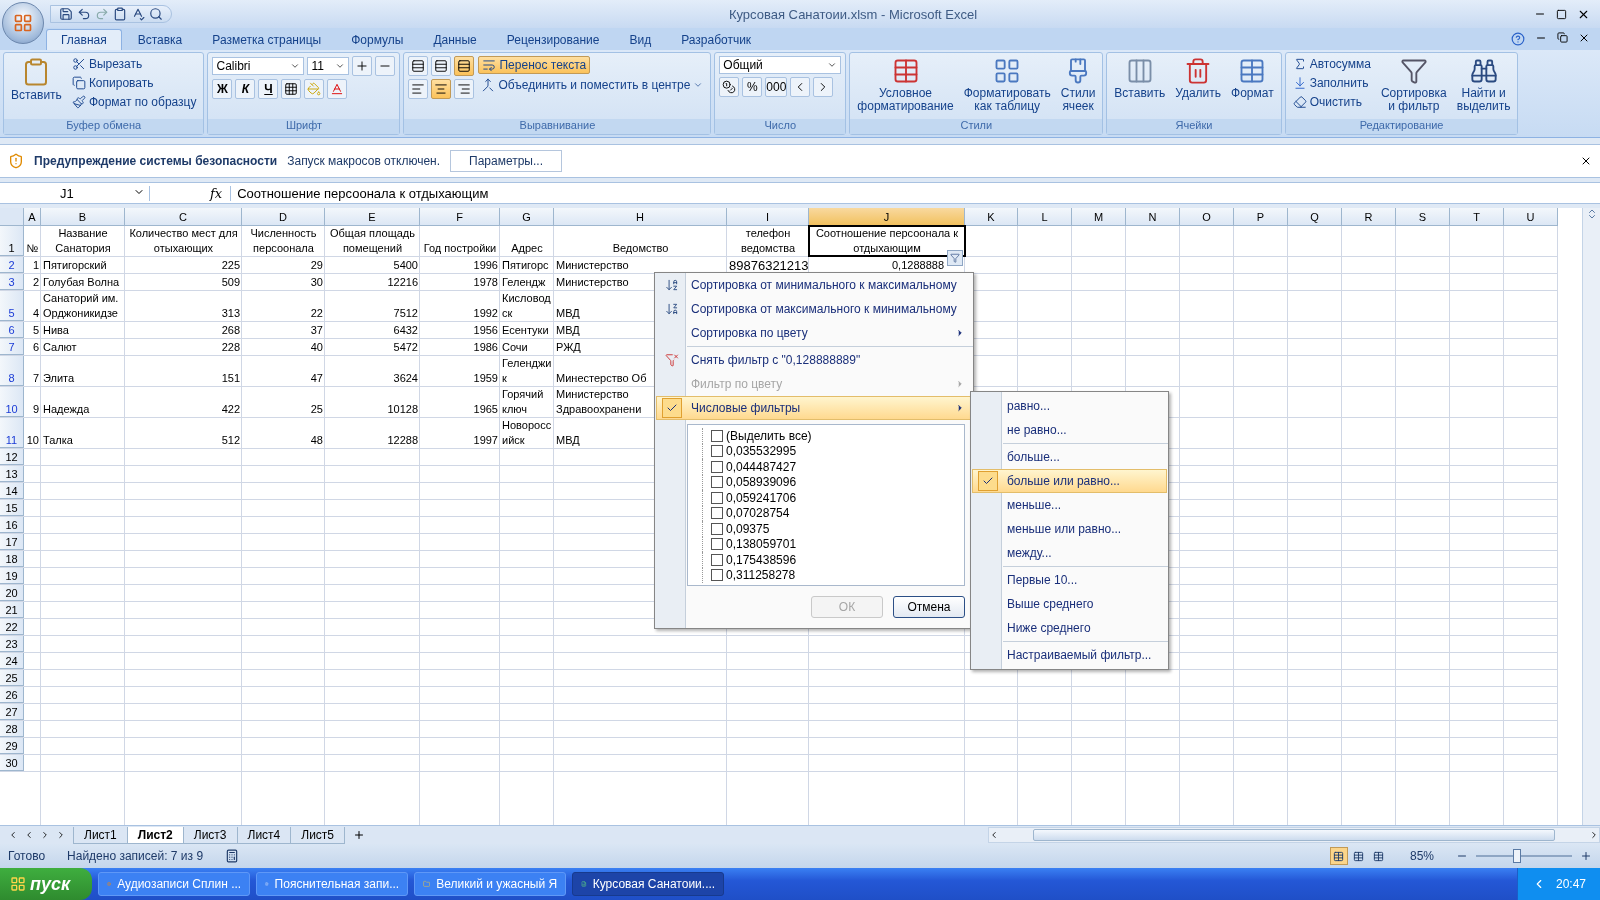 This screenshot has width=1600, height=900. I want to click on sheet-tab: Лист5, so click(318, 835).